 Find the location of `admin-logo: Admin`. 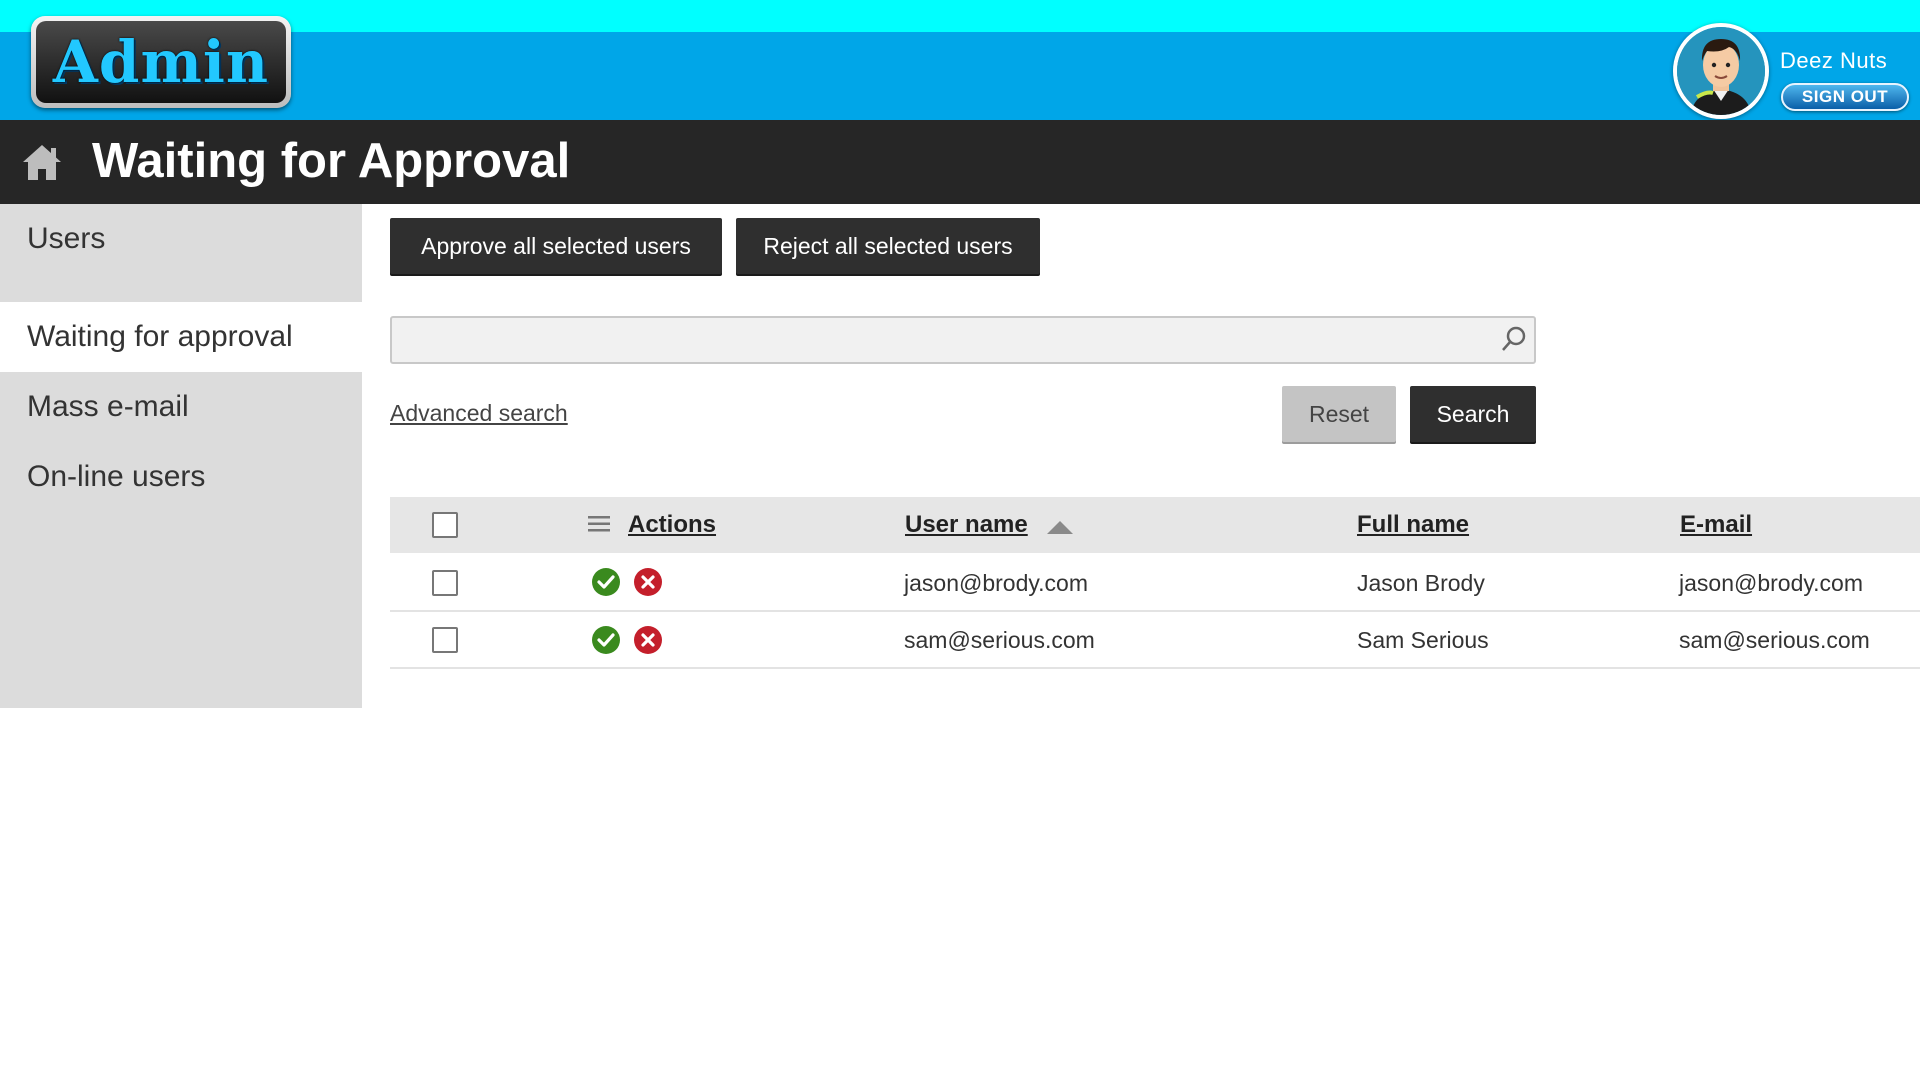

admin-logo: Admin is located at coordinates (161, 62).